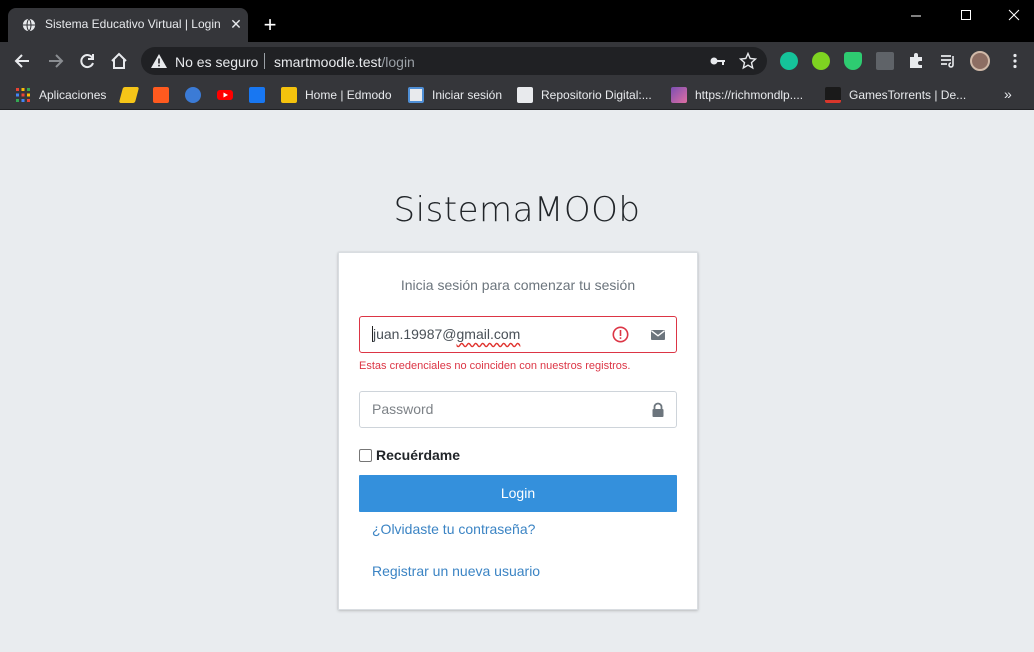 This screenshot has height=652, width=1034. I want to click on browser-toolbar: No es seguro smartmoodle.test/login, so click(517, 61).